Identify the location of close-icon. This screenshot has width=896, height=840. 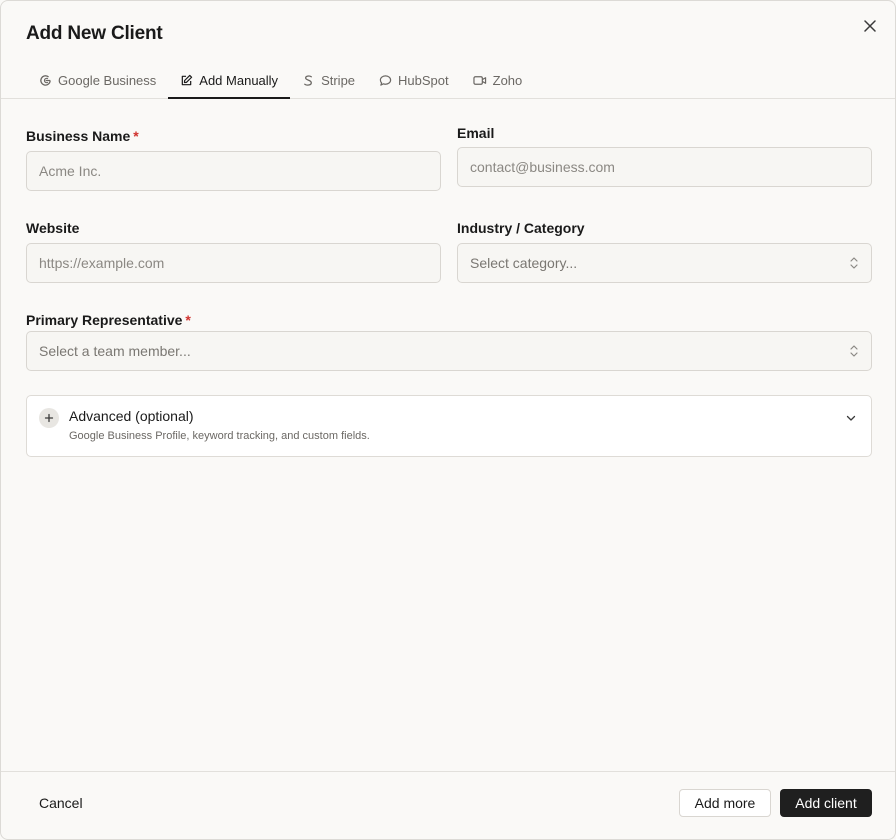
(870, 26).